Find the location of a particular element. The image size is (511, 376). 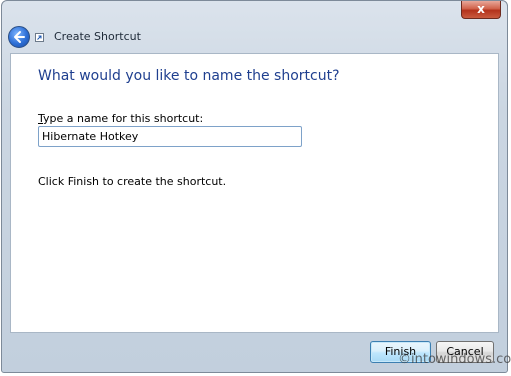

back-arrow-icon is located at coordinates (19, 37).